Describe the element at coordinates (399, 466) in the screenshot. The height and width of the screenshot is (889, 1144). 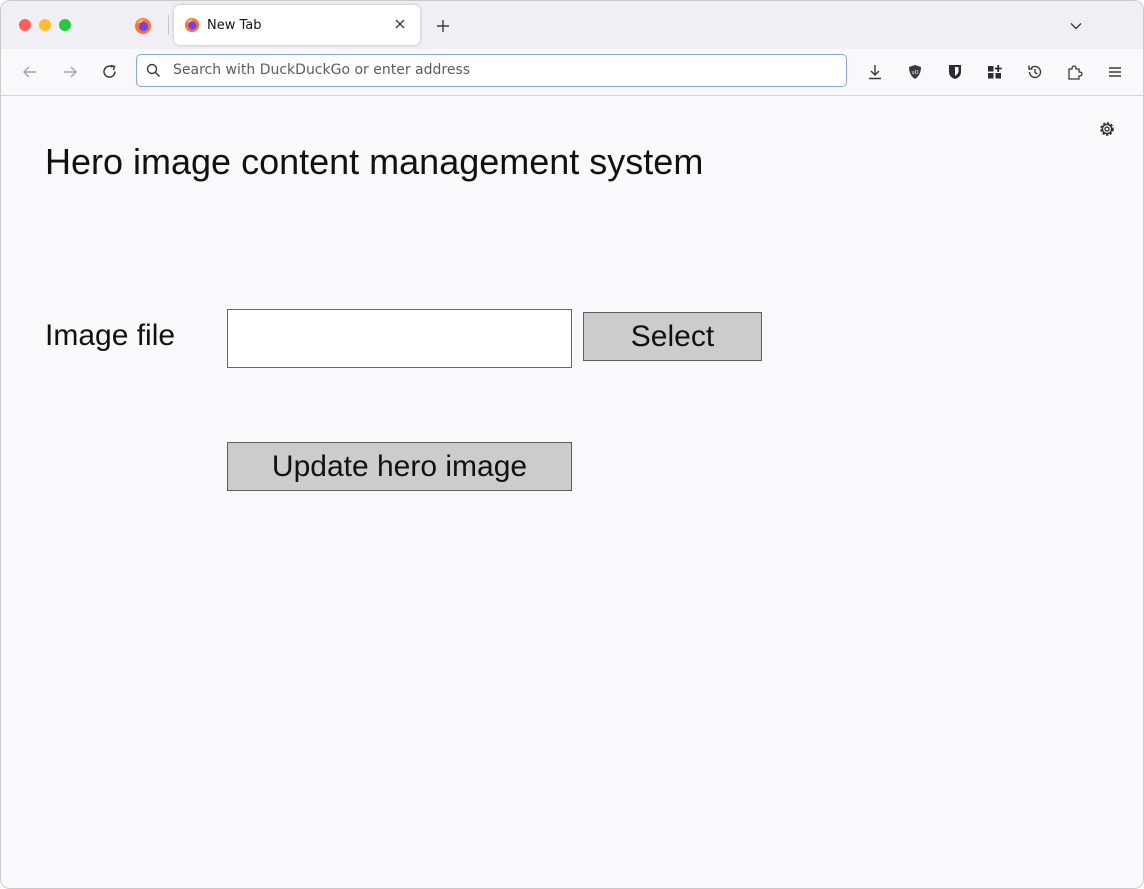
I see `update-hero-image-button: Update hero image` at that location.